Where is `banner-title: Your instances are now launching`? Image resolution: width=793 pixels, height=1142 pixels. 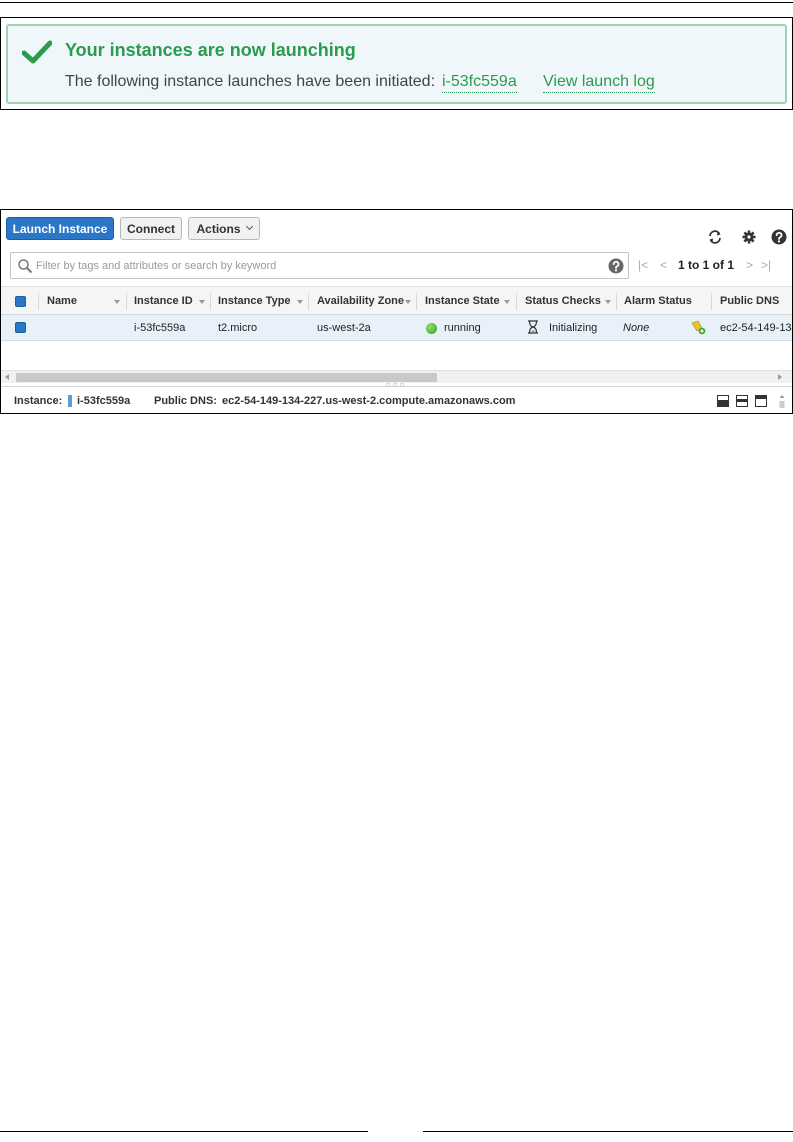
banner-title: Your instances are now launching is located at coordinates (210, 50).